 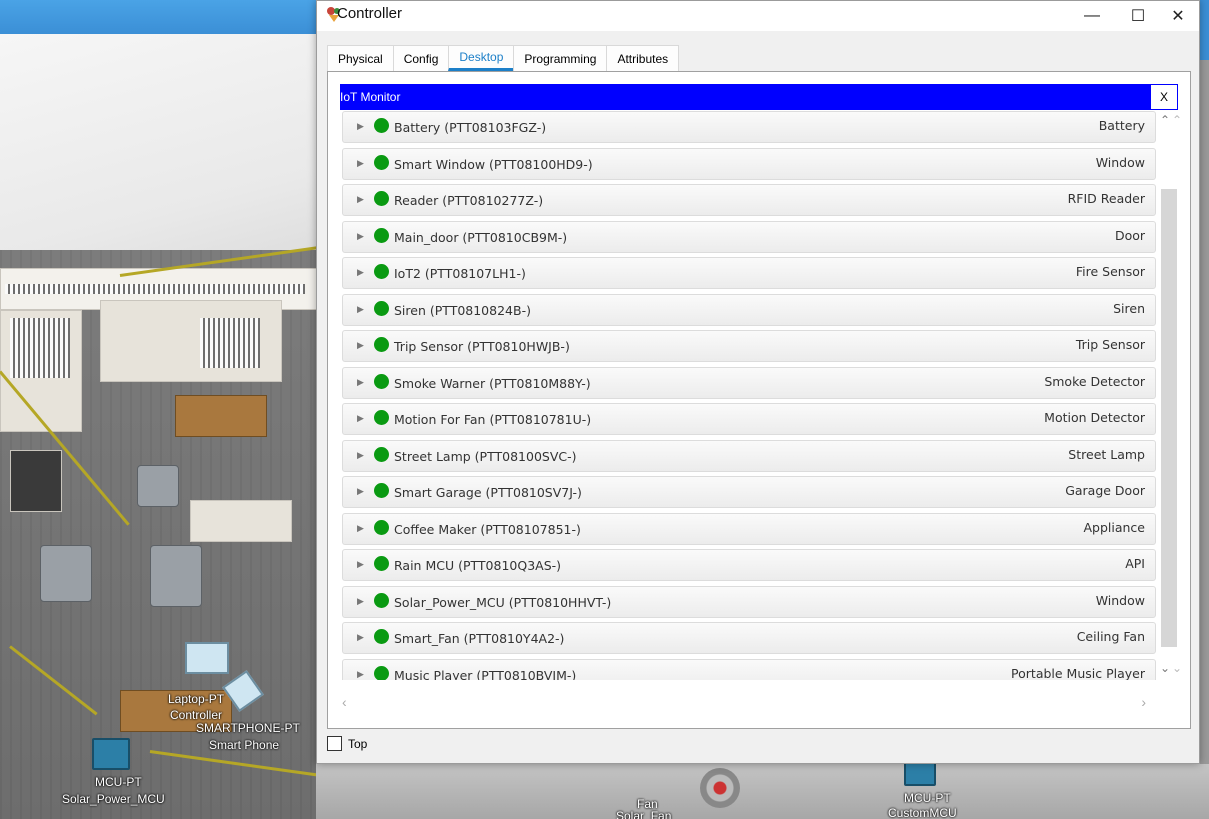 I want to click on mcu-model-label: MCU-PT, so click(x=118, y=782).